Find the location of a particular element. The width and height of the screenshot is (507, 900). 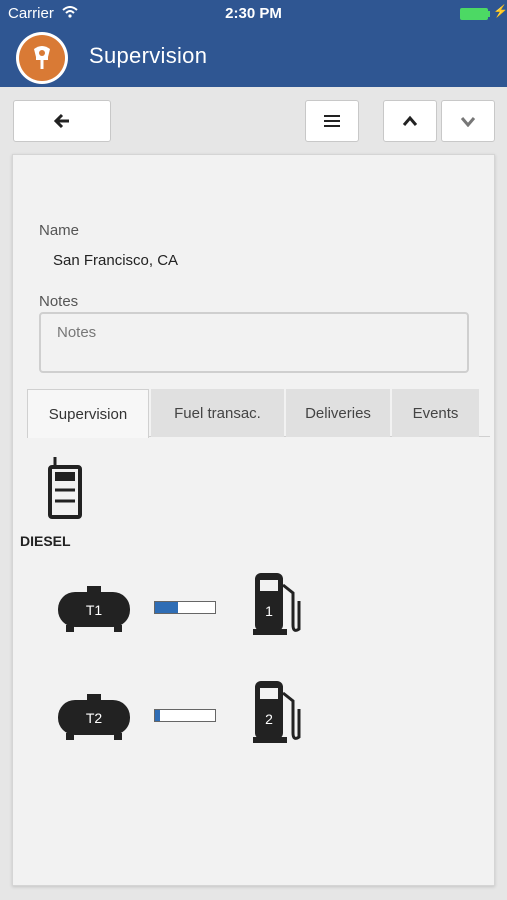

previous-button is located at coordinates (410, 121).